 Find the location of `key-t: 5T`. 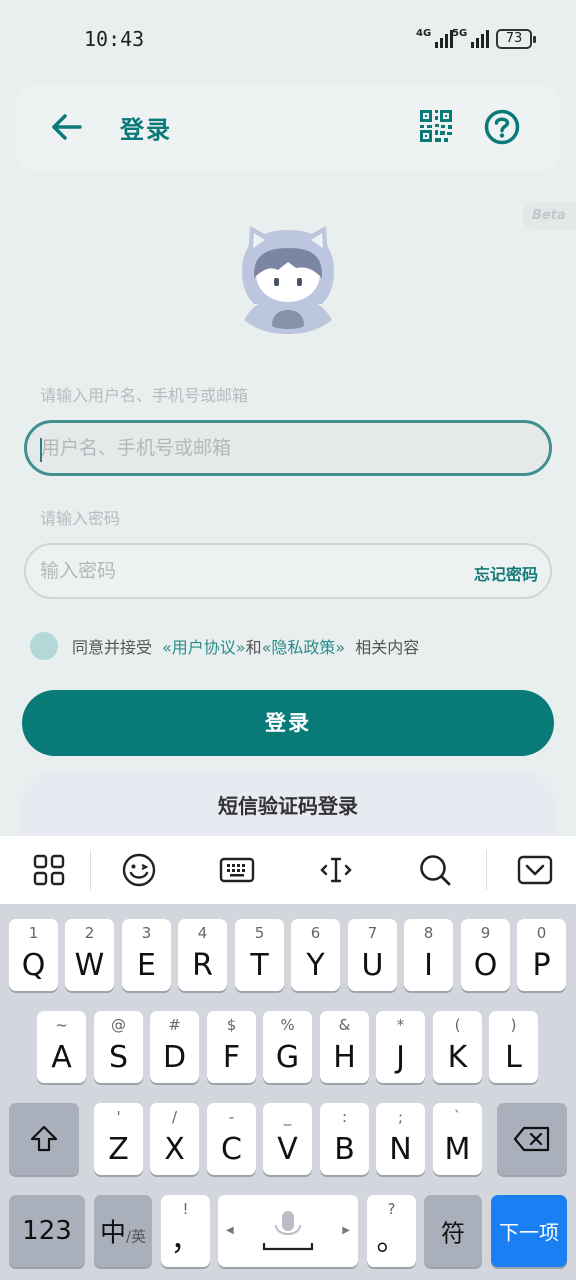

key-t: 5T is located at coordinates (259, 955).